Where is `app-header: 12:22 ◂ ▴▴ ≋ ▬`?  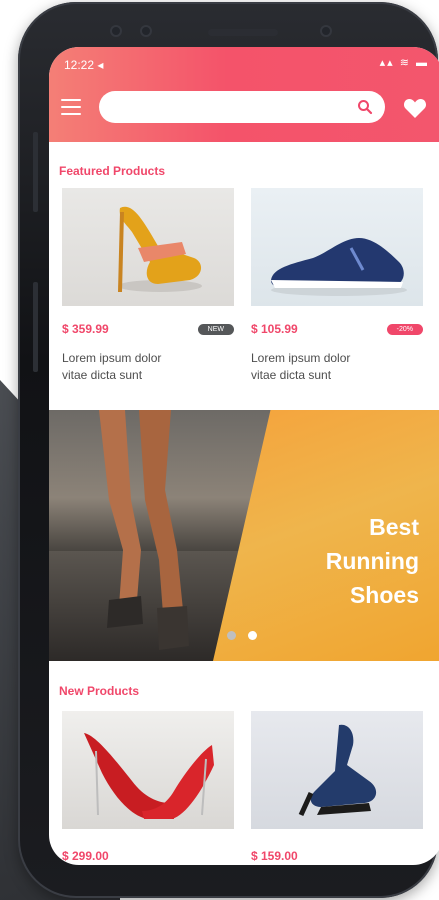 app-header: 12:22 ◂ ▴▴ ≋ ▬ is located at coordinates (244, 94).